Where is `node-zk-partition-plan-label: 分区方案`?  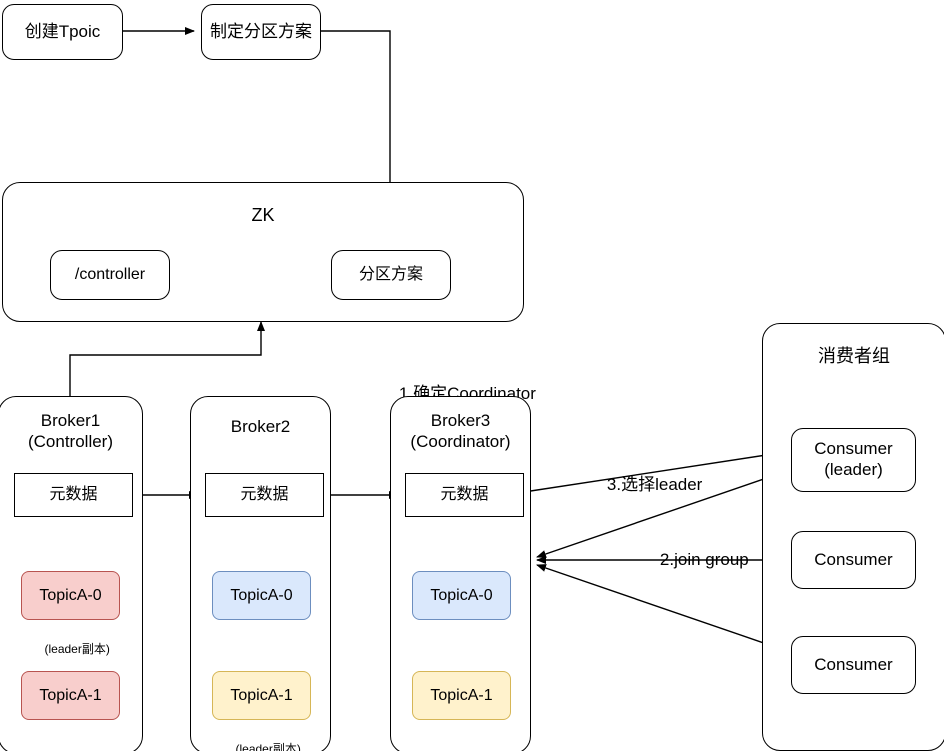 node-zk-partition-plan-label: 分区方案 is located at coordinates (390, 275).